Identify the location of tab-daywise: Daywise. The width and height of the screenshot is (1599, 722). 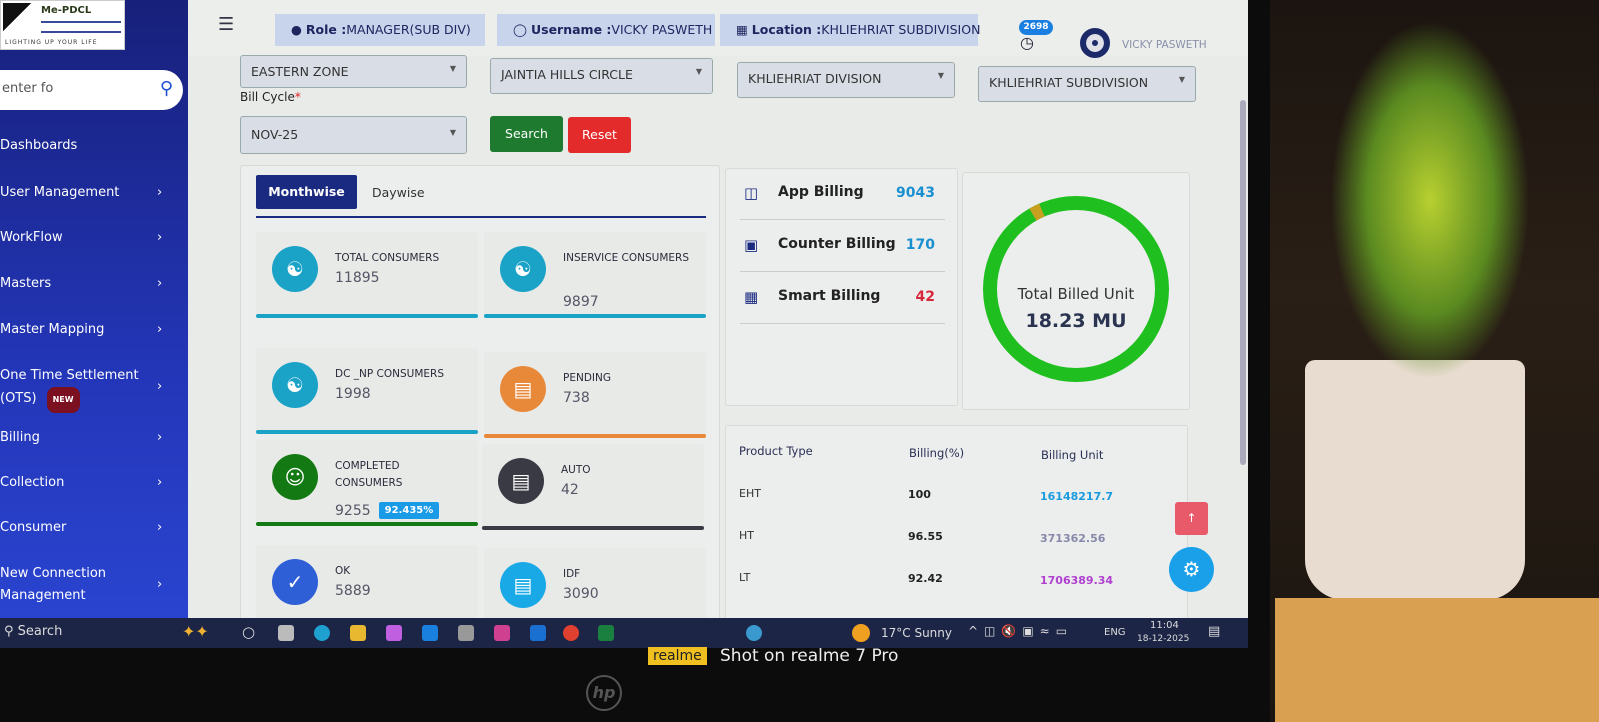
(398, 192).